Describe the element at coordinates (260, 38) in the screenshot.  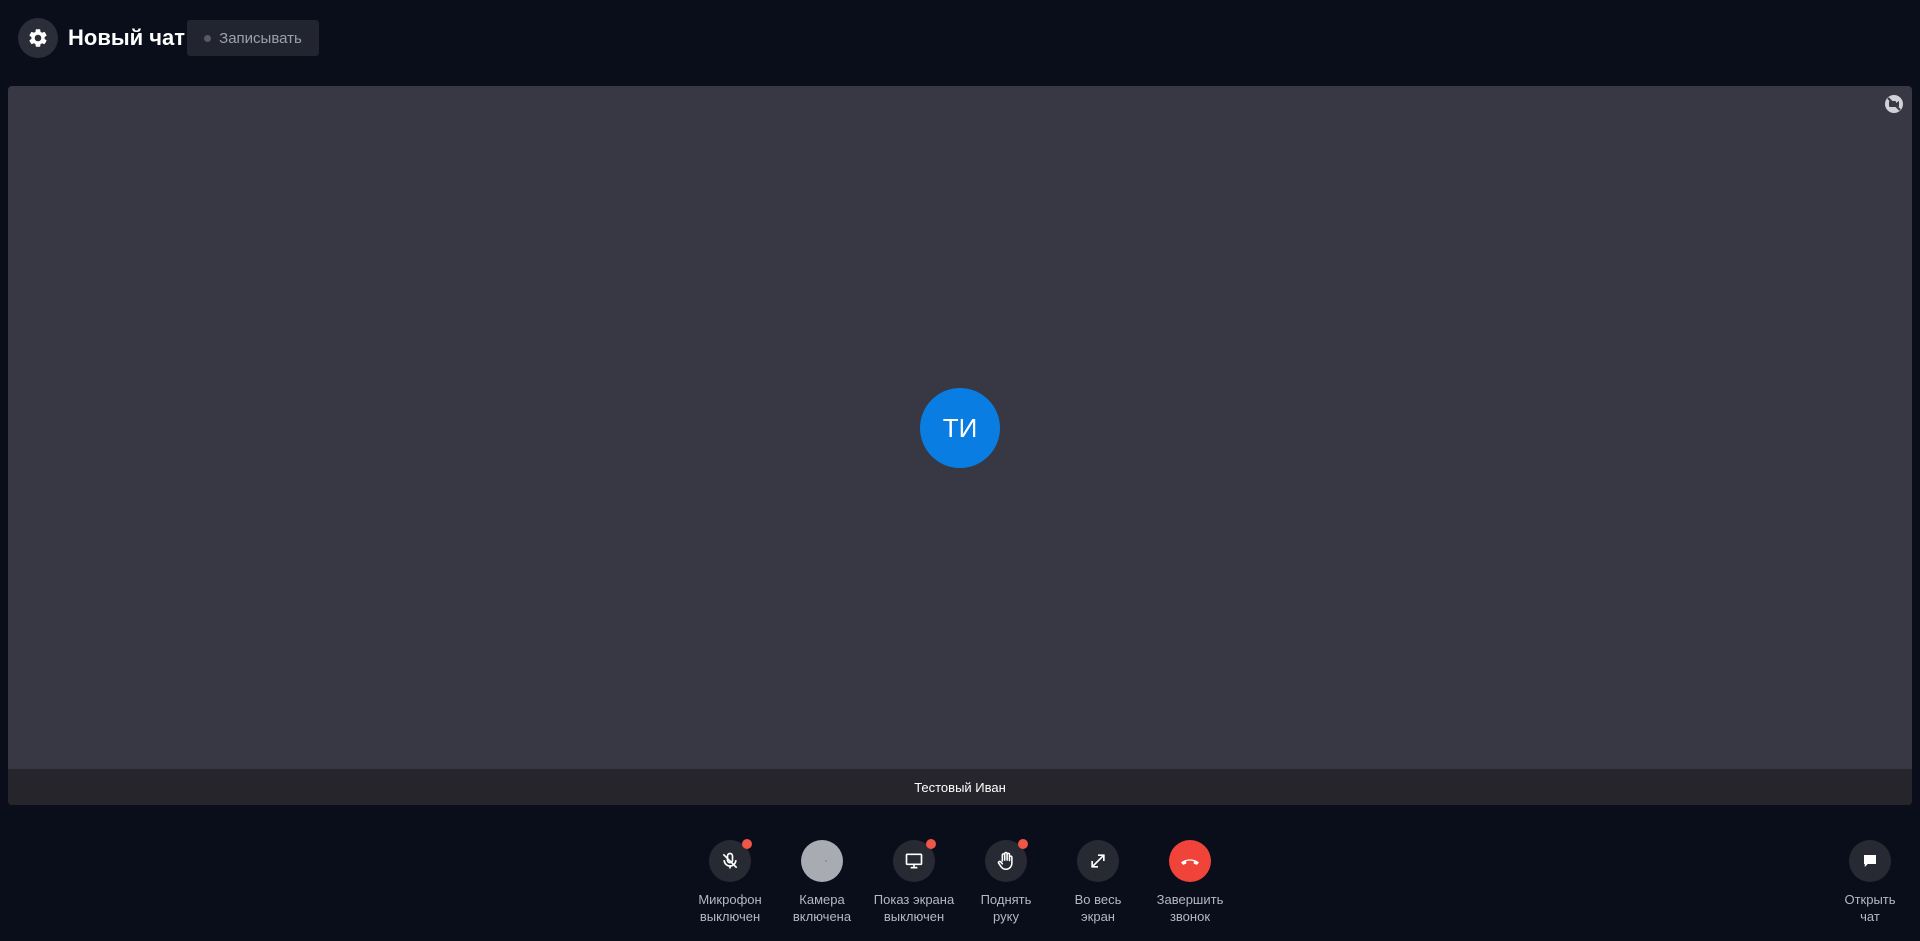
I see `record-label: Записывать` at that location.